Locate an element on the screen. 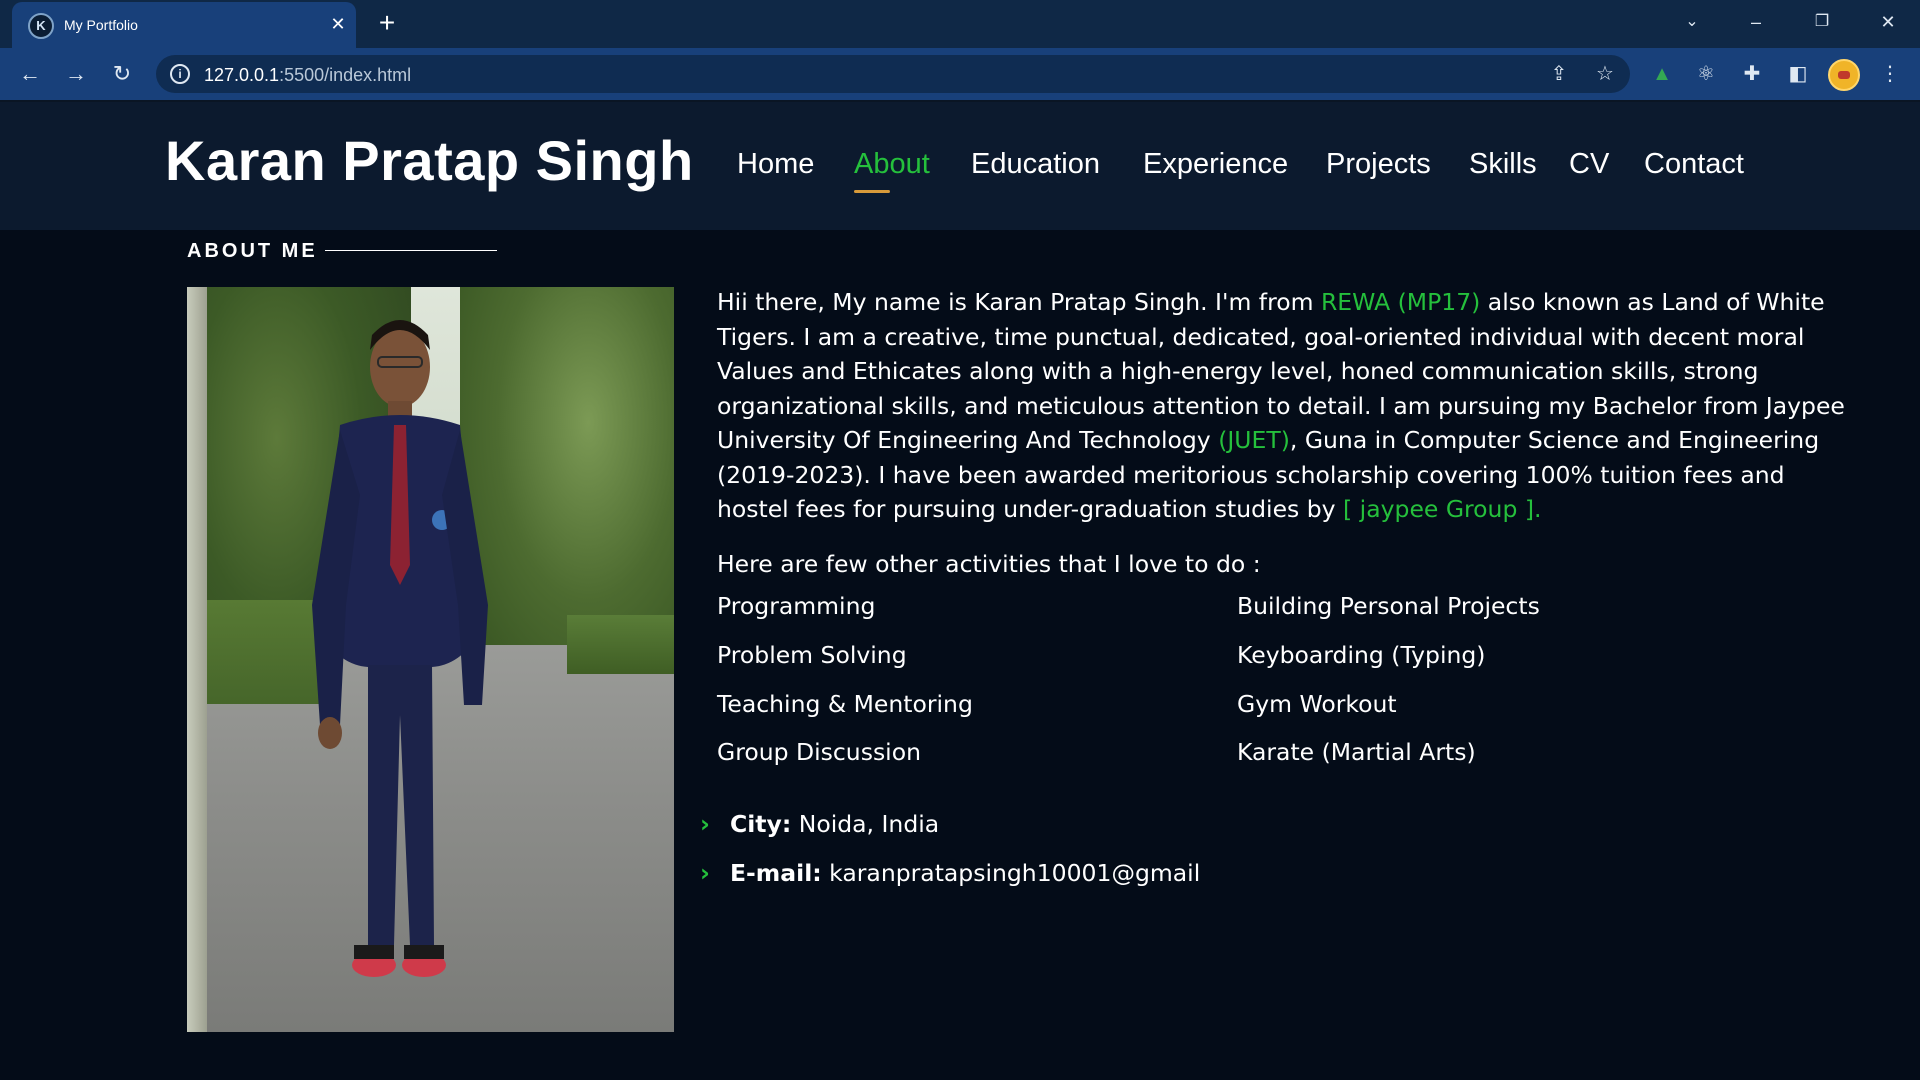  close-window-icon: ✕ is located at coordinates (1888, 22).